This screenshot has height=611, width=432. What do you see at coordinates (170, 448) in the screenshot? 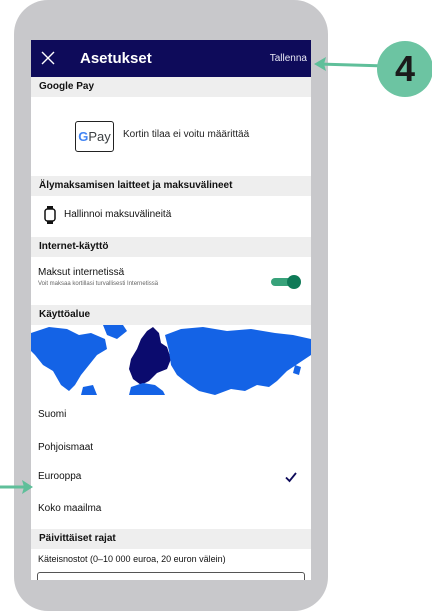
I see `region-option-pohjoismaat: Pohjoismaat` at bounding box center [170, 448].